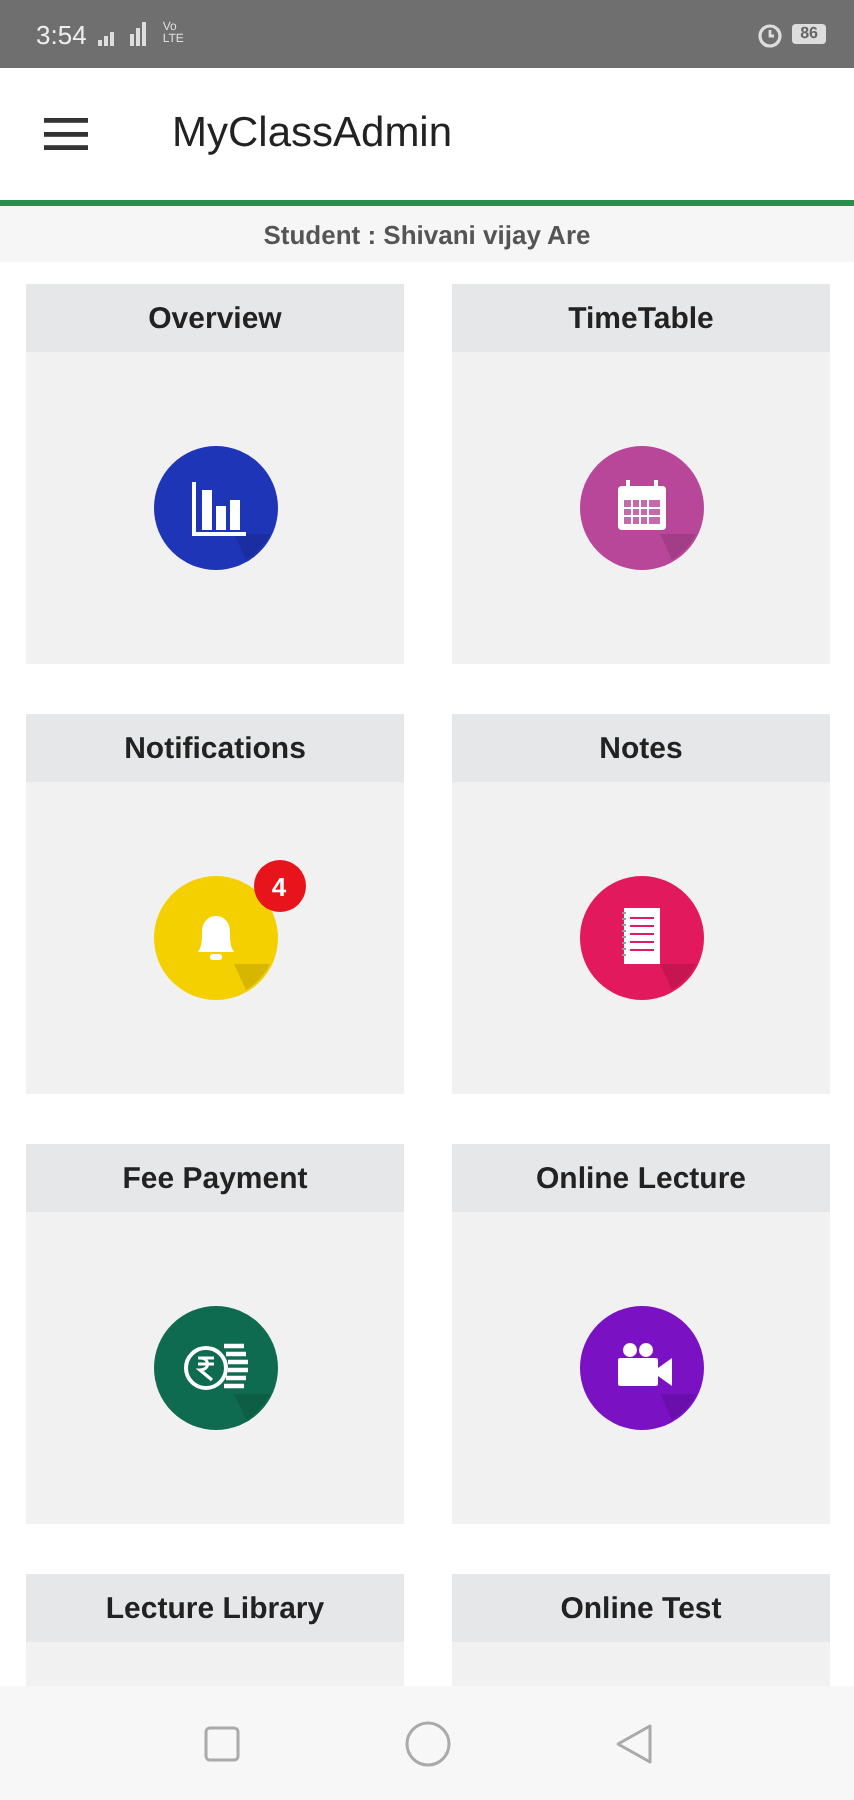  What do you see at coordinates (215, 748) in the screenshot?
I see `tile-label: Notifications` at bounding box center [215, 748].